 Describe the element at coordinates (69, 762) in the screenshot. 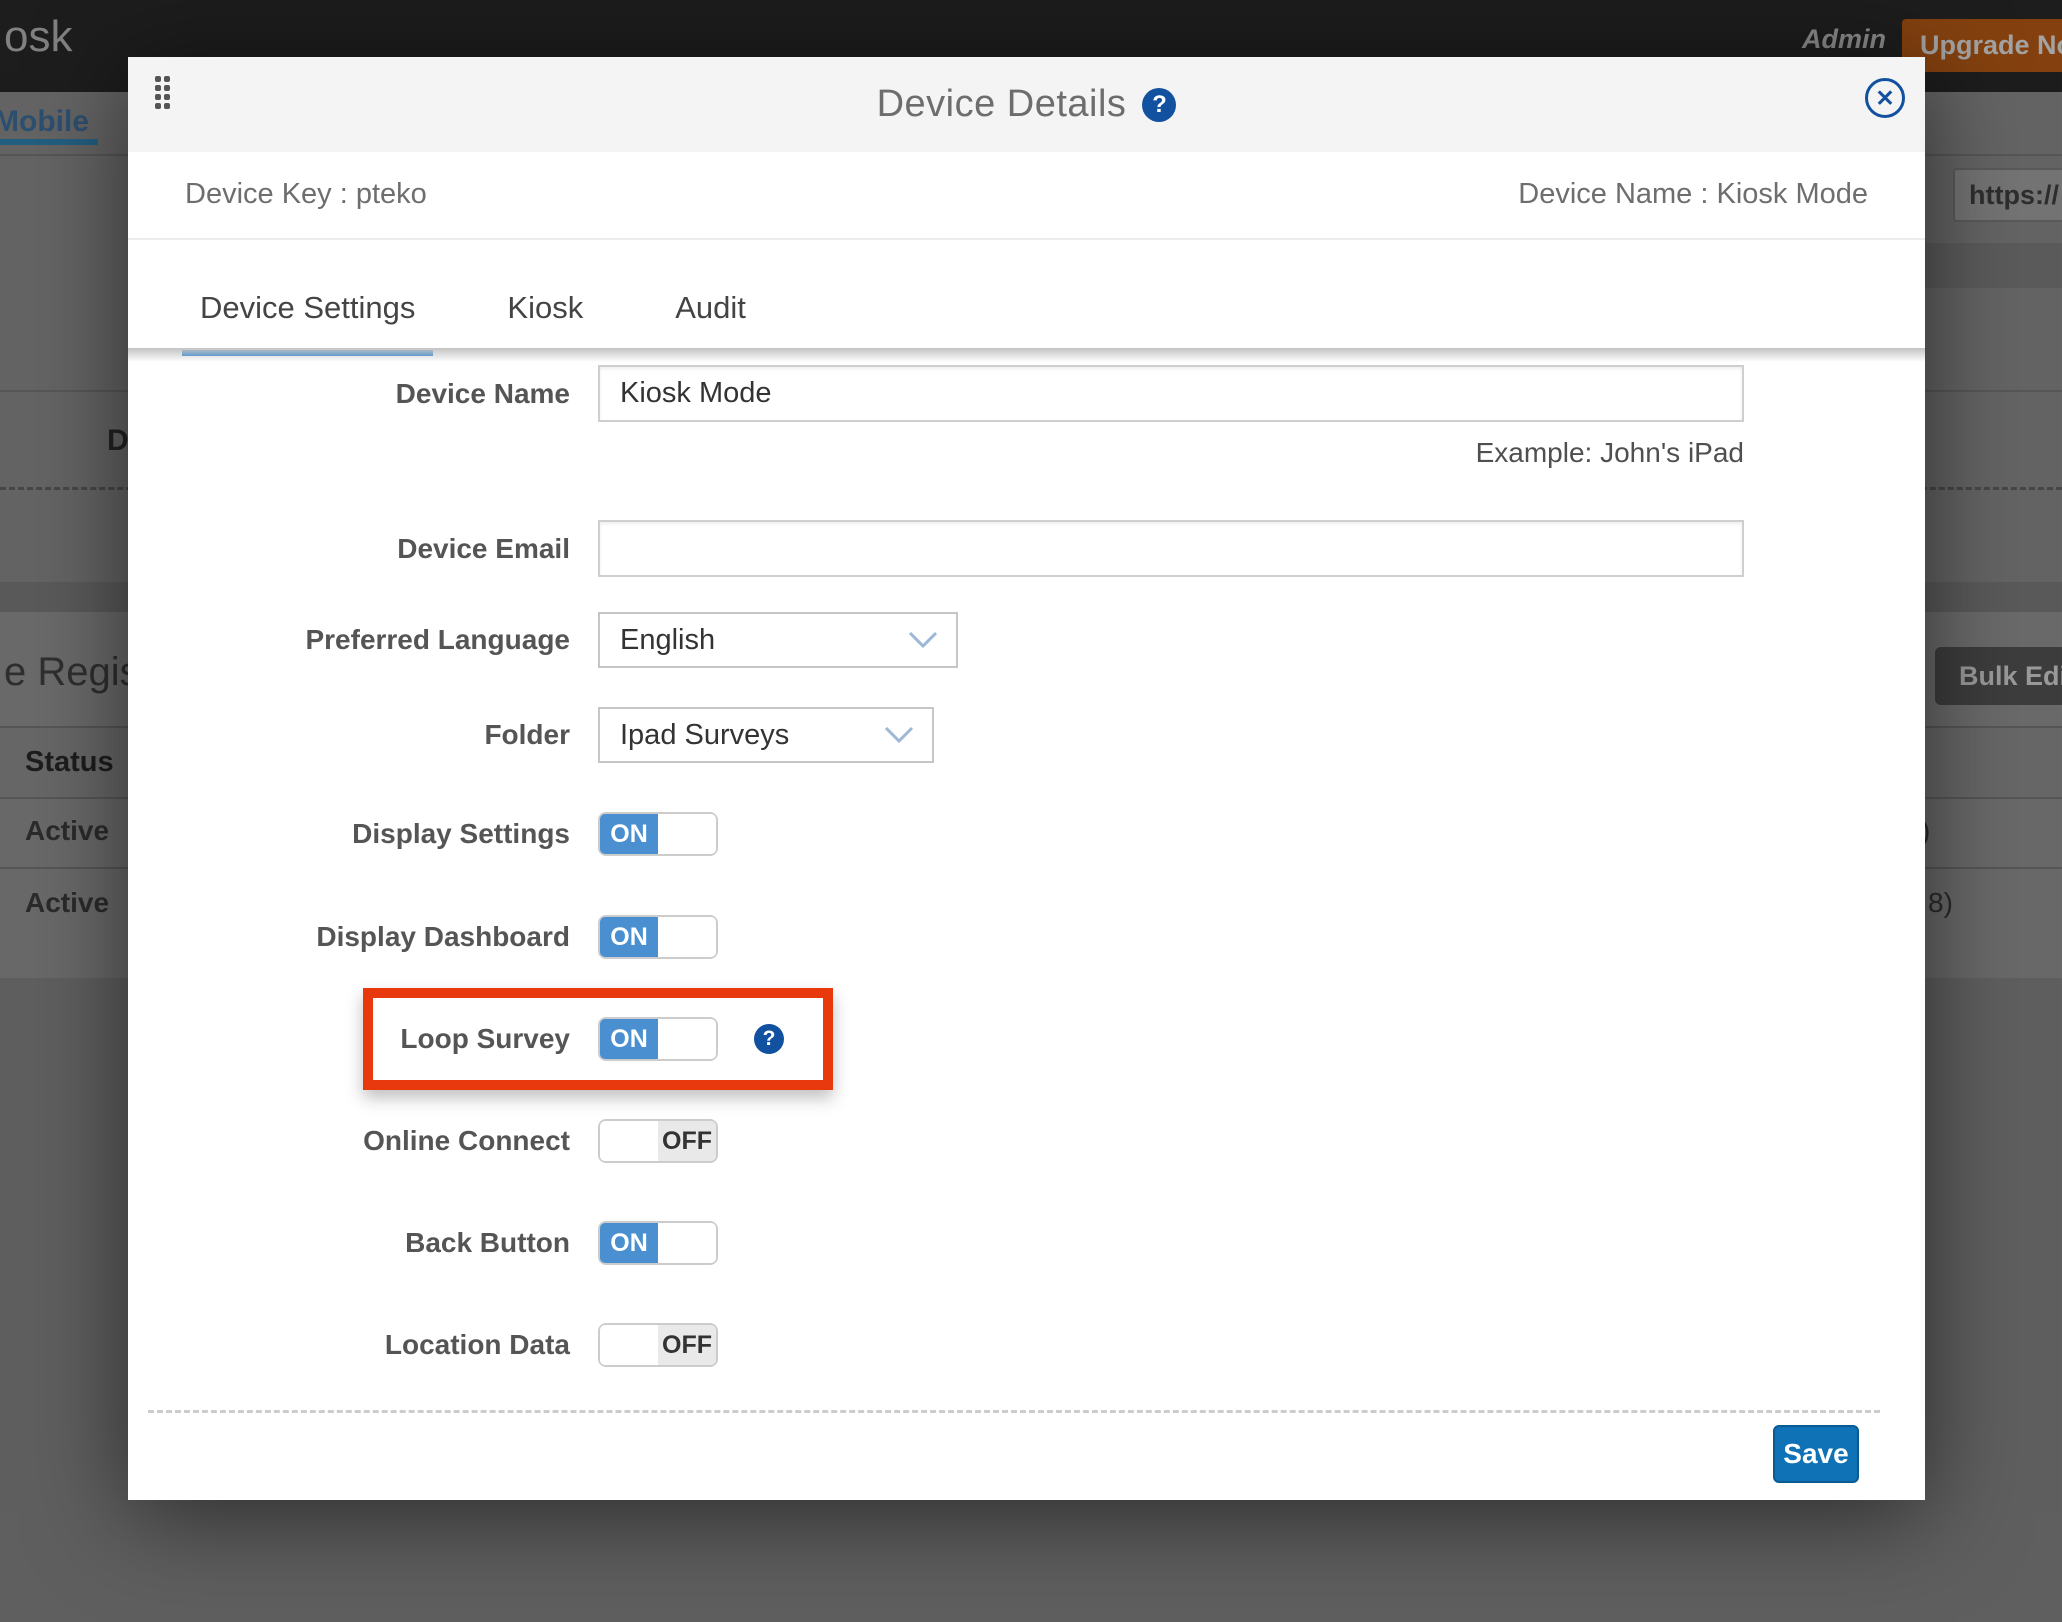

I see `status-column-header: Status` at that location.